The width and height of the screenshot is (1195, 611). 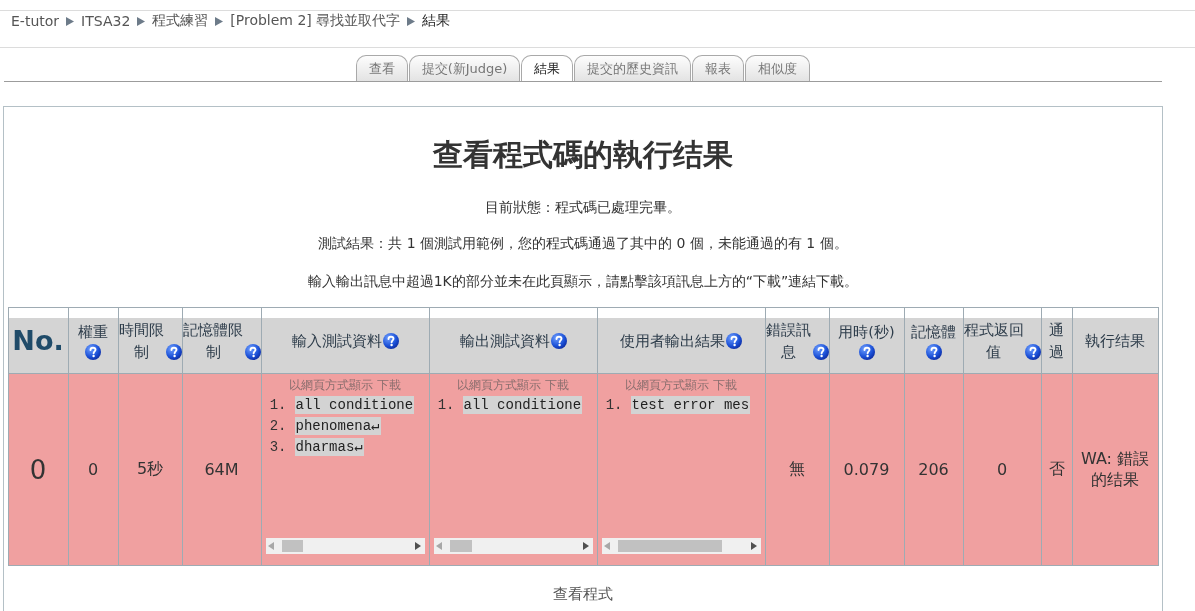 What do you see at coordinates (1056, 469) in the screenshot?
I see `table-cell: 否` at bounding box center [1056, 469].